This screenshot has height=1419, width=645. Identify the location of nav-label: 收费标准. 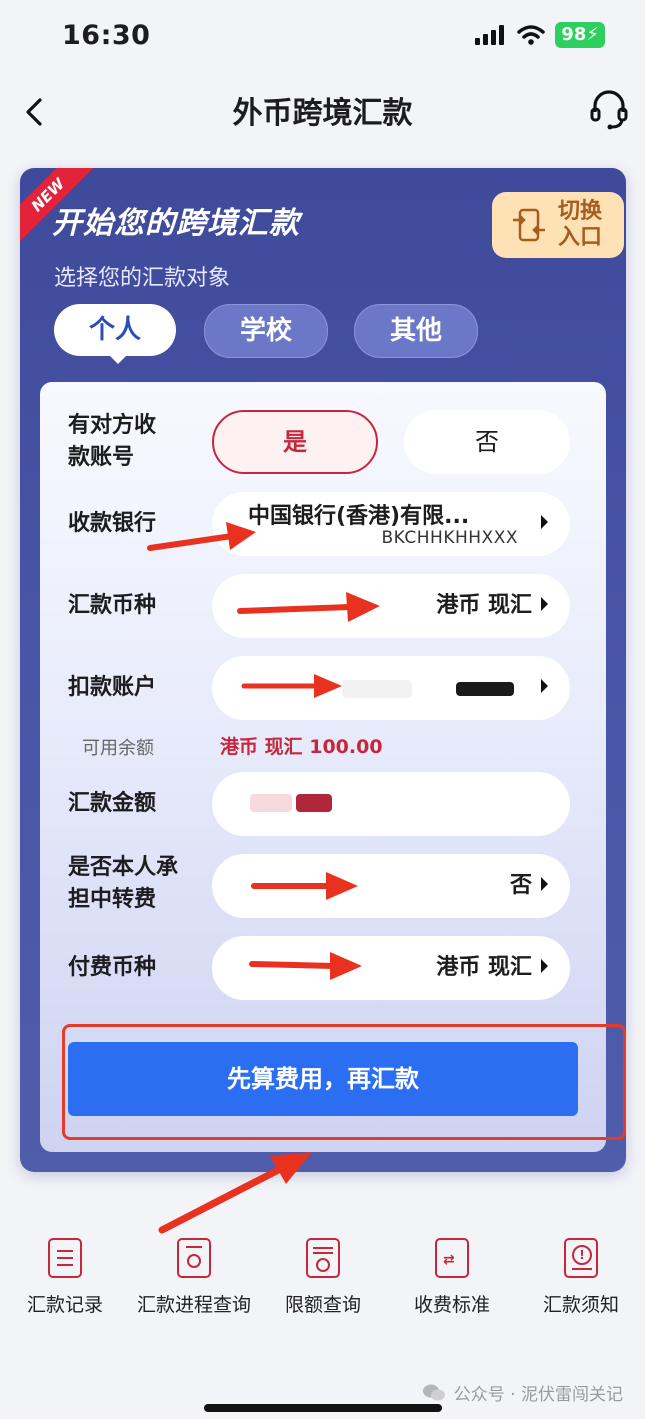
(451, 1305).